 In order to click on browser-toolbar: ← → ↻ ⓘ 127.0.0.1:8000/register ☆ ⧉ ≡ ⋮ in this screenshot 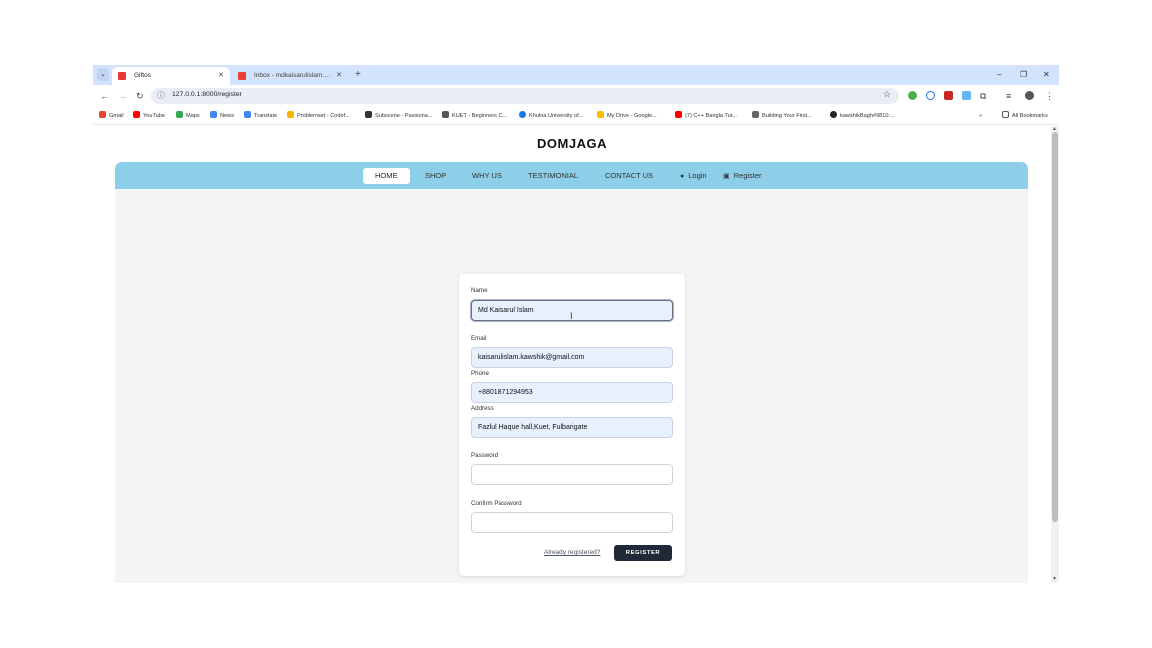, I will do `click(576, 96)`.